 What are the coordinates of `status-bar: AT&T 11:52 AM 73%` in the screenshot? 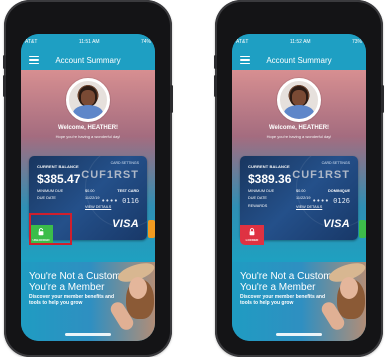 It's located at (299, 42).